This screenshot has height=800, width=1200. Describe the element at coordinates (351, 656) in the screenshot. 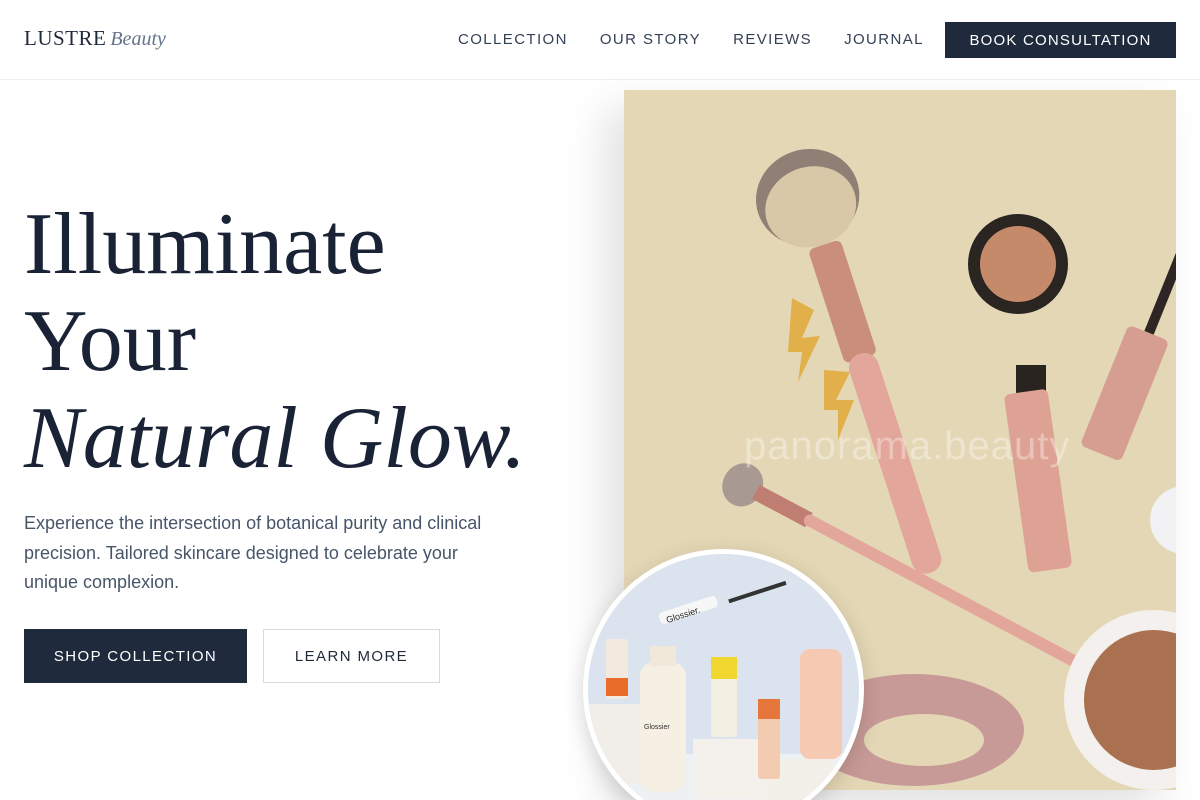

I see `learn-more-button: LEARN MORE` at that location.